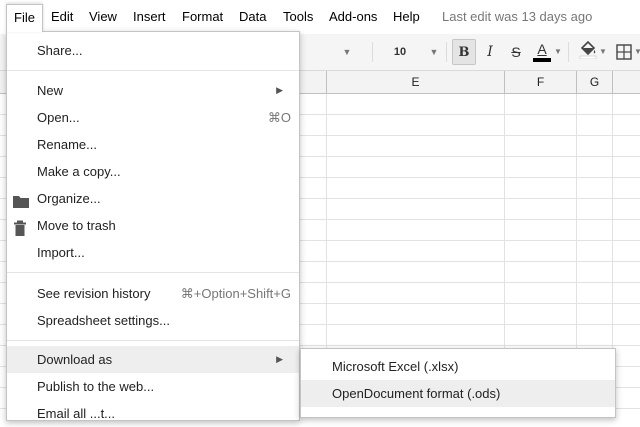 The height and width of the screenshot is (427, 640). What do you see at coordinates (24, 18) in the screenshot?
I see `menu-file: File` at bounding box center [24, 18].